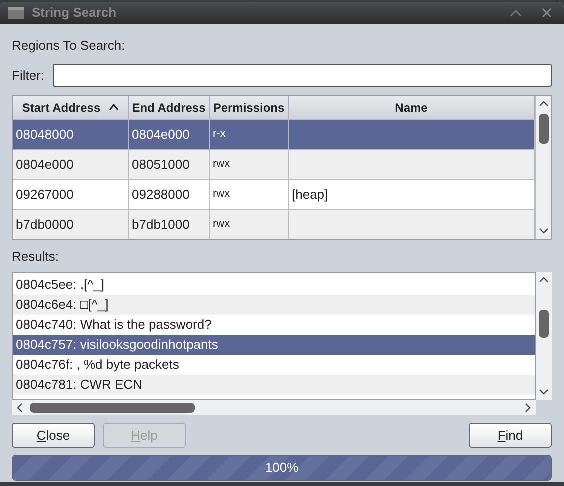 The image size is (564, 486). I want to click on table-cell-text: b7db0000, so click(45, 225).